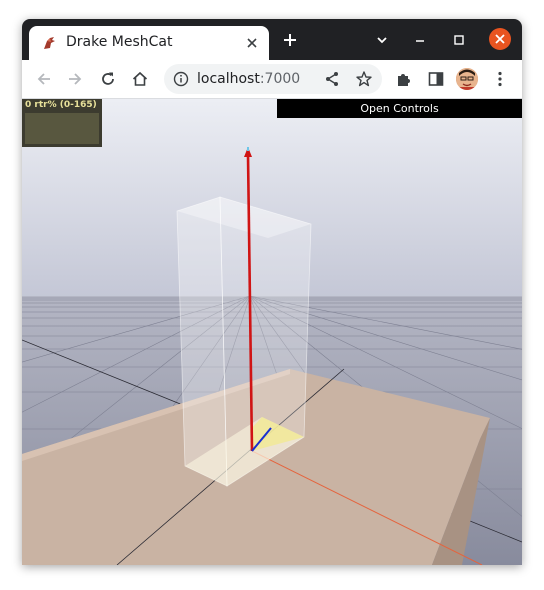 The image size is (544, 590). Describe the element at coordinates (248, 79) in the screenshot. I see `url-text: localhost:7000` at that location.